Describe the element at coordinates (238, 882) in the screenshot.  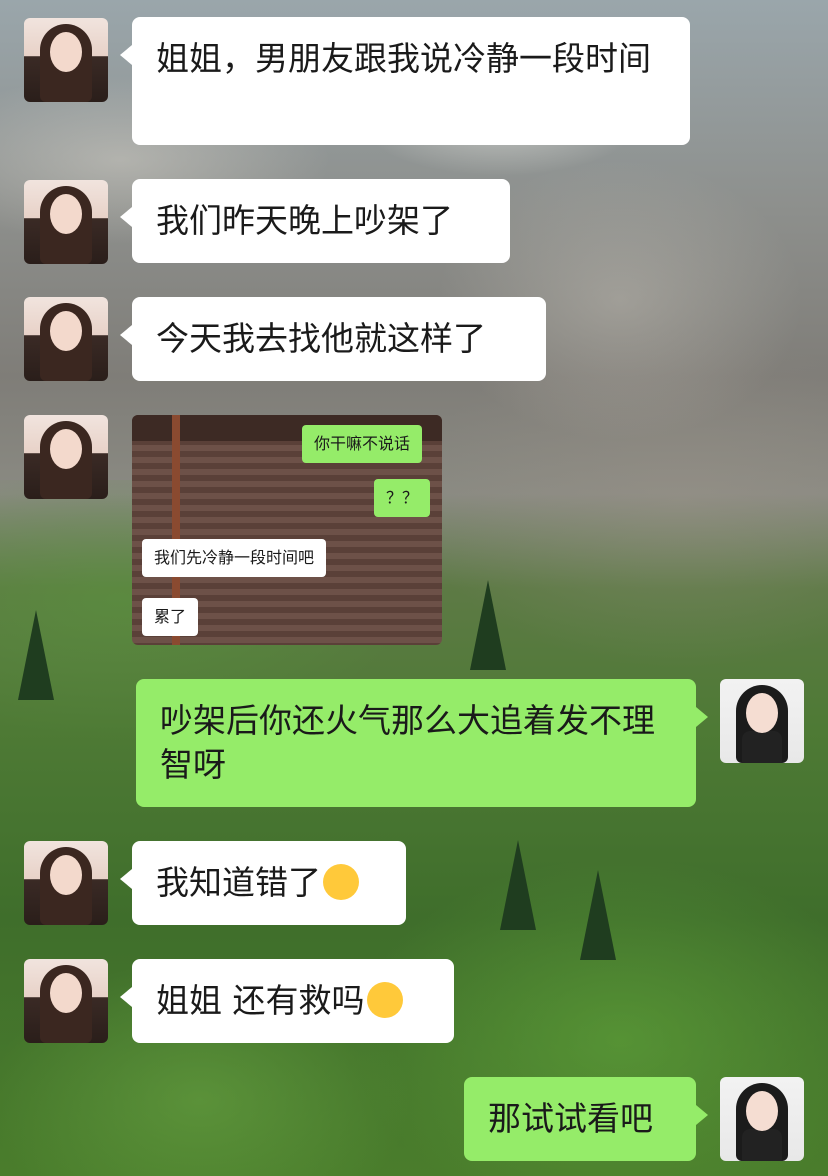
I see `message-text: 我知道错了` at that location.